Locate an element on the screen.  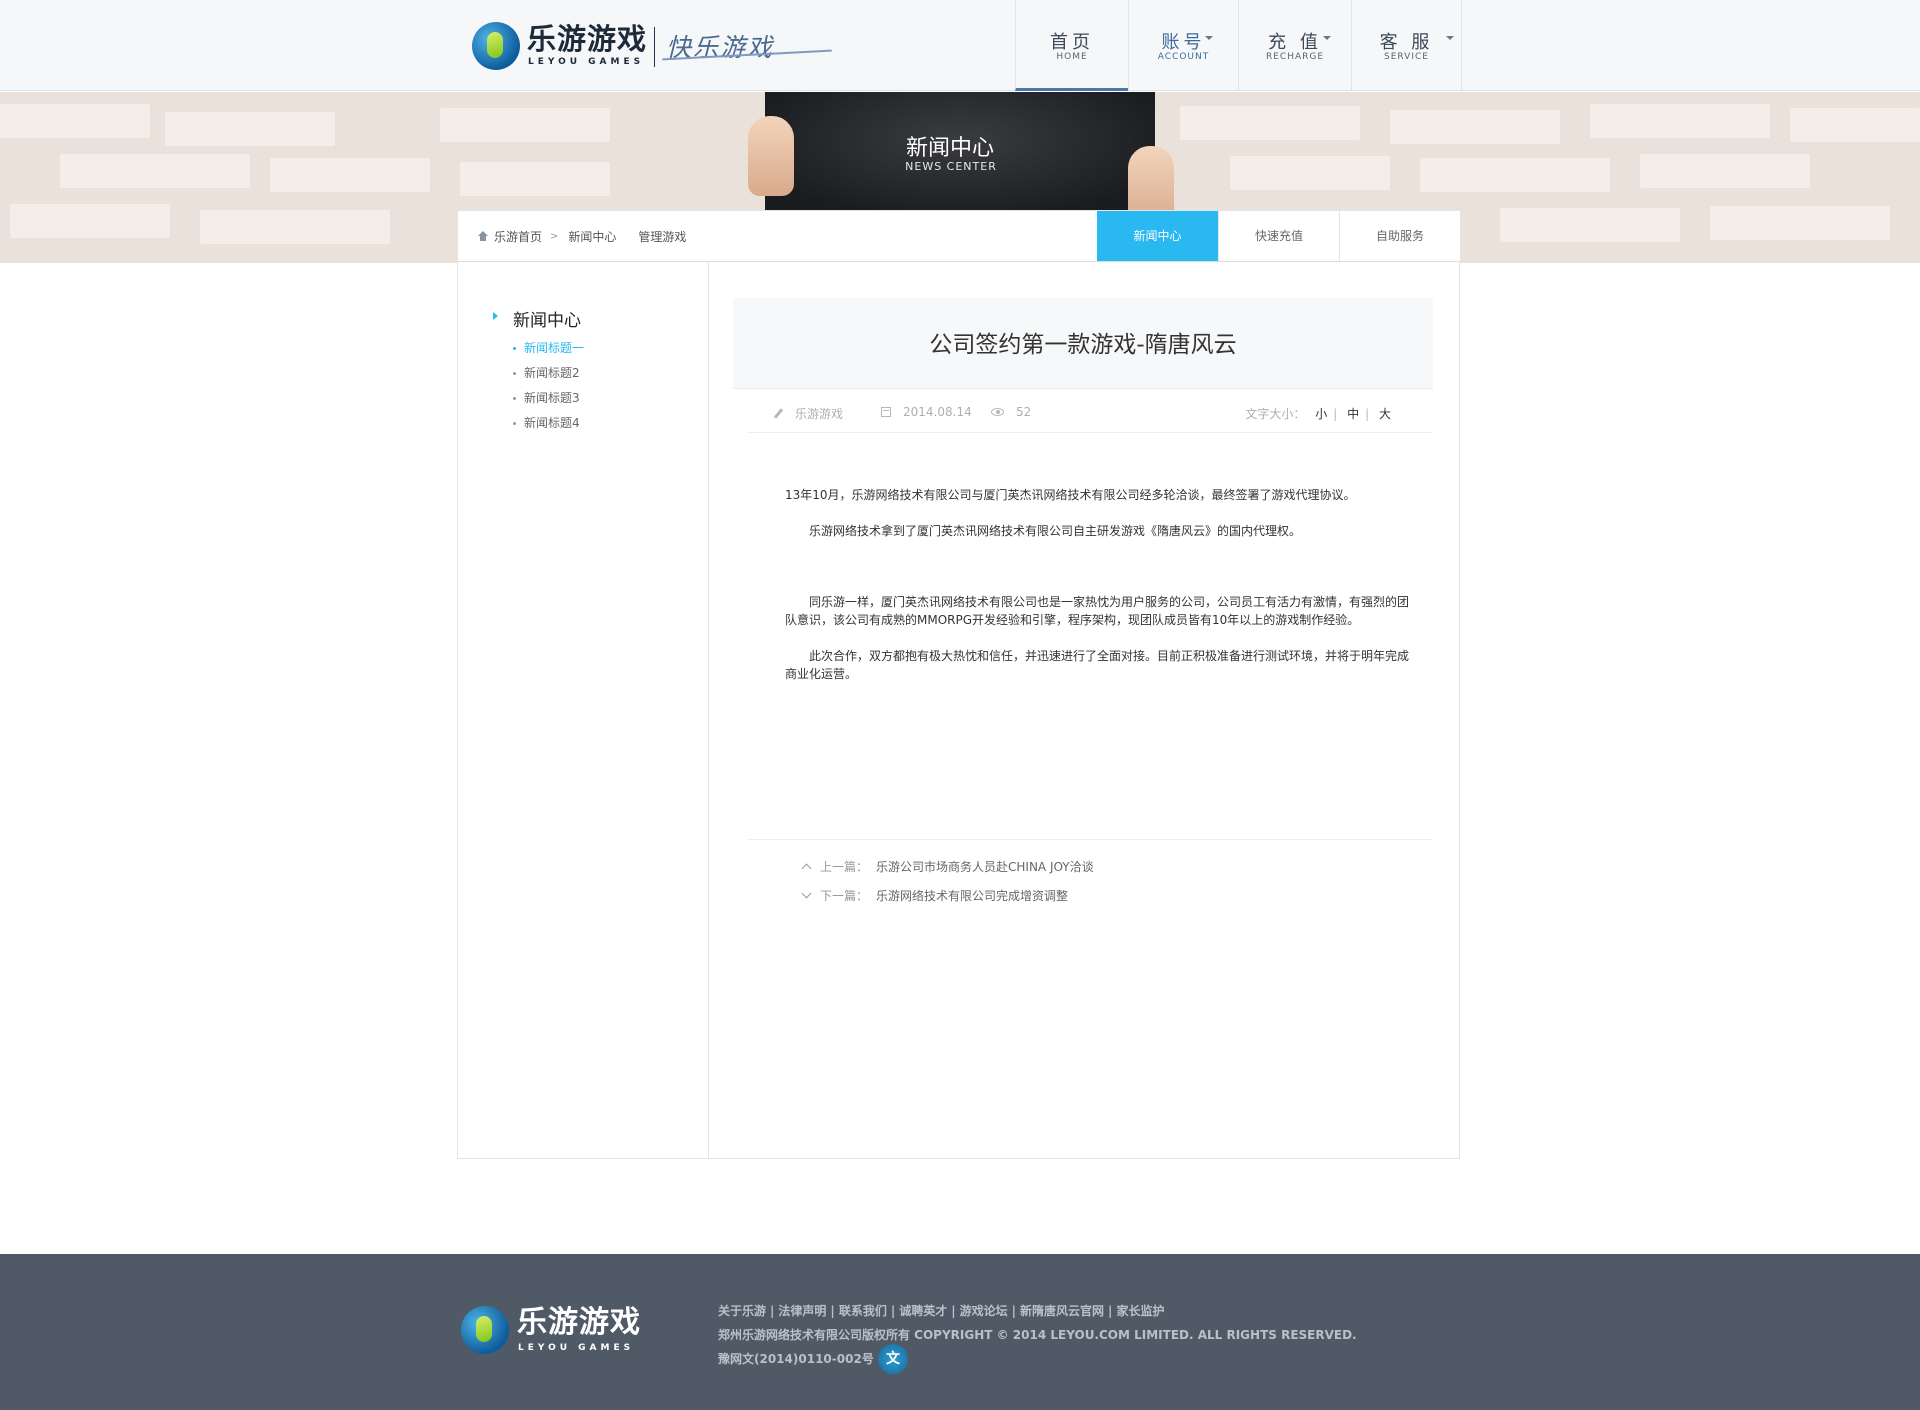
banner-hand-left is located at coordinates (771, 156).